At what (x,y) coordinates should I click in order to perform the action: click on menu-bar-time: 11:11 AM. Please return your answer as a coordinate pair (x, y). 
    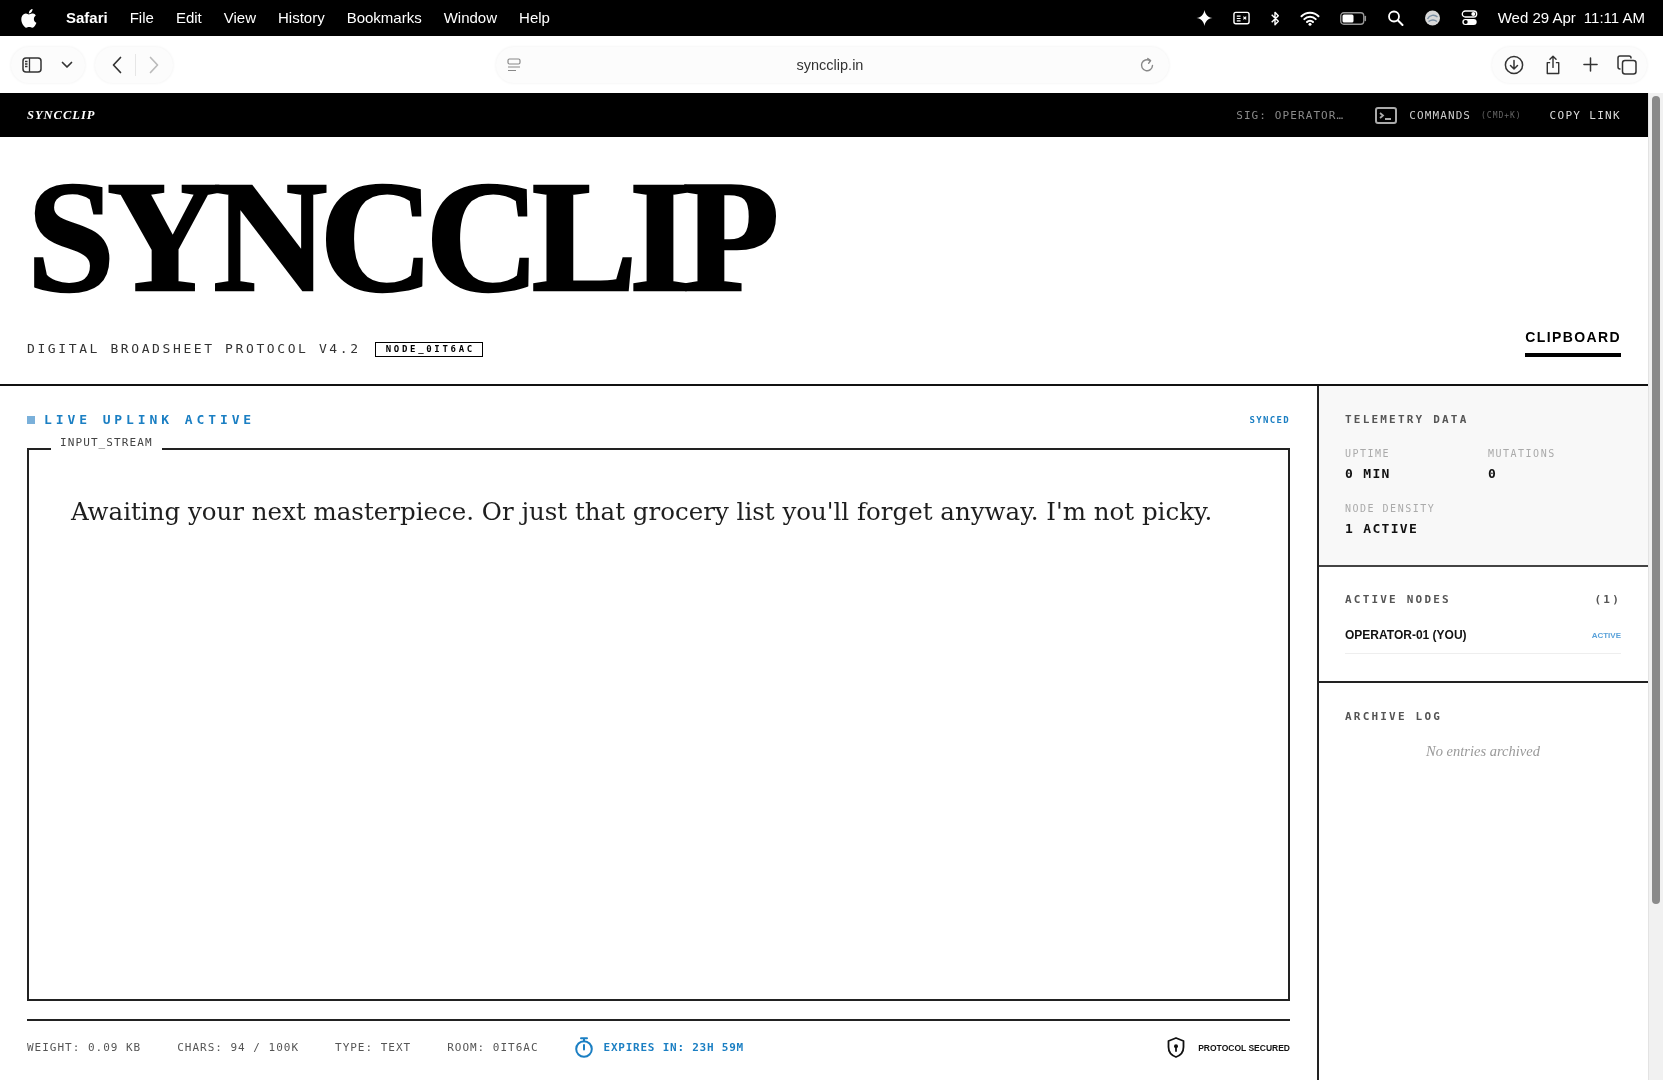
    Looking at the image, I should click on (1614, 18).